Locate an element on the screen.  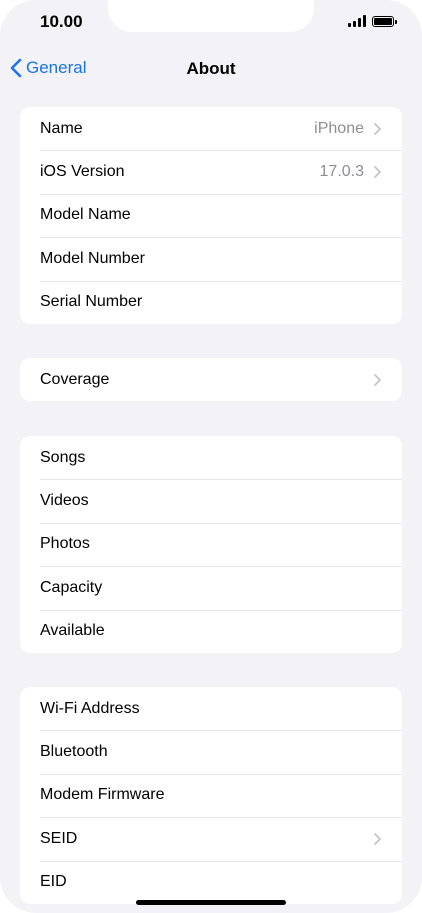
page-title: About is located at coordinates (211, 68).